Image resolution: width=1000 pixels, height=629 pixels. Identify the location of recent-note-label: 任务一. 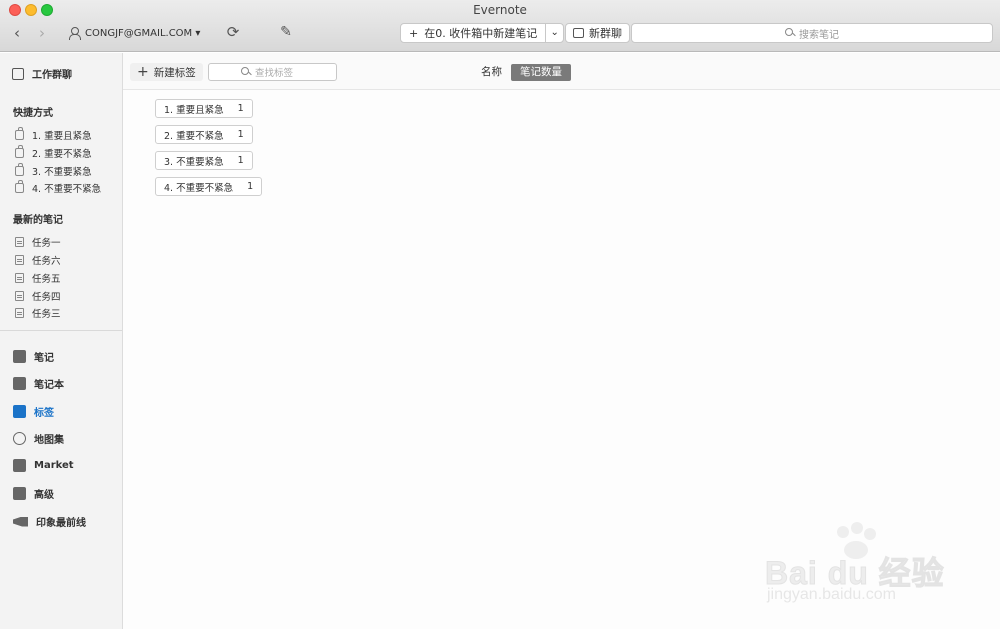
(46, 243).